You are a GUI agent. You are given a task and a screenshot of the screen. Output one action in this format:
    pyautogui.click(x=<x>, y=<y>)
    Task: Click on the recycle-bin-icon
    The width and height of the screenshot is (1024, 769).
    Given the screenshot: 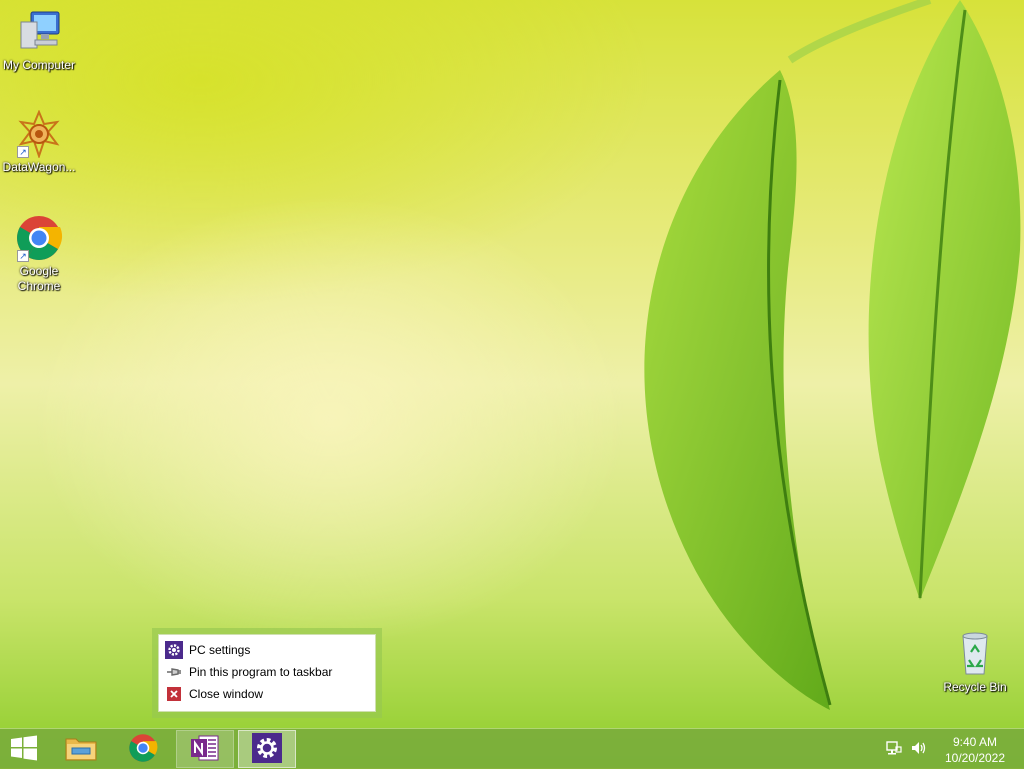 What is the action you would take?
    pyautogui.click(x=975, y=654)
    